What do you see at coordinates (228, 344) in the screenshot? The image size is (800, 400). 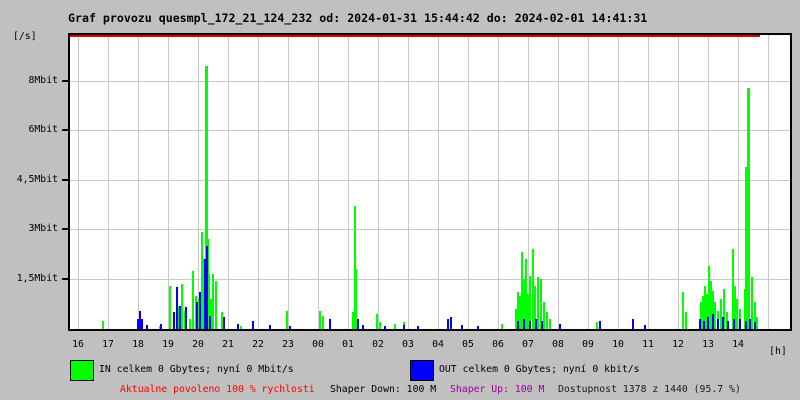 I see `x-axis-tick-label: 21` at bounding box center [228, 344].